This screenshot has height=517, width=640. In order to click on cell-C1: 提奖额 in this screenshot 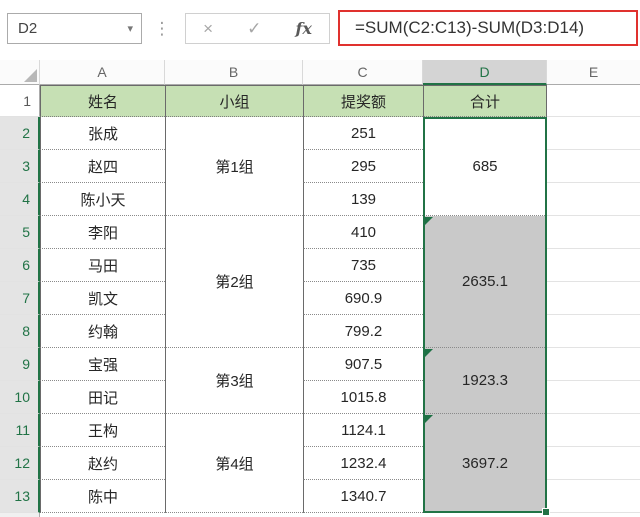, I will do `click(363, 101)`.